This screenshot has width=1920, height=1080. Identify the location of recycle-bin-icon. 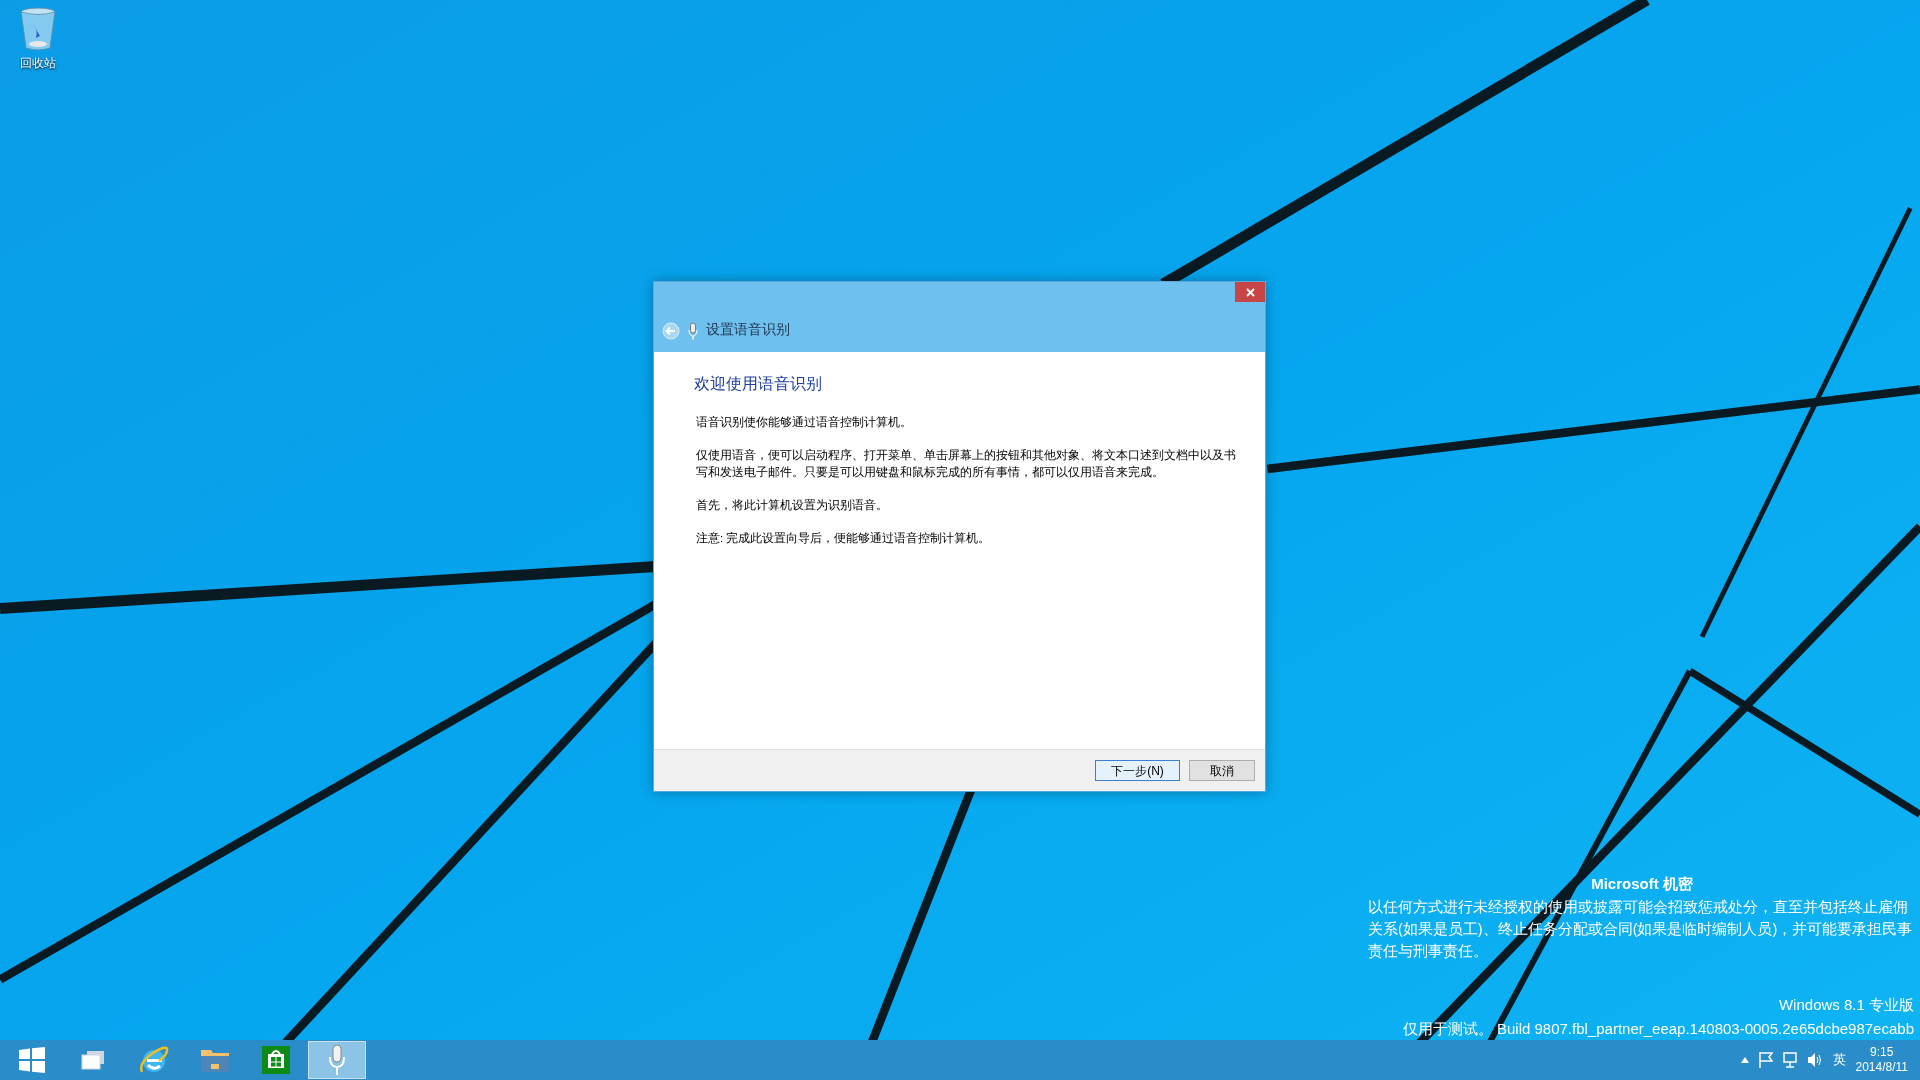
(38, 29).